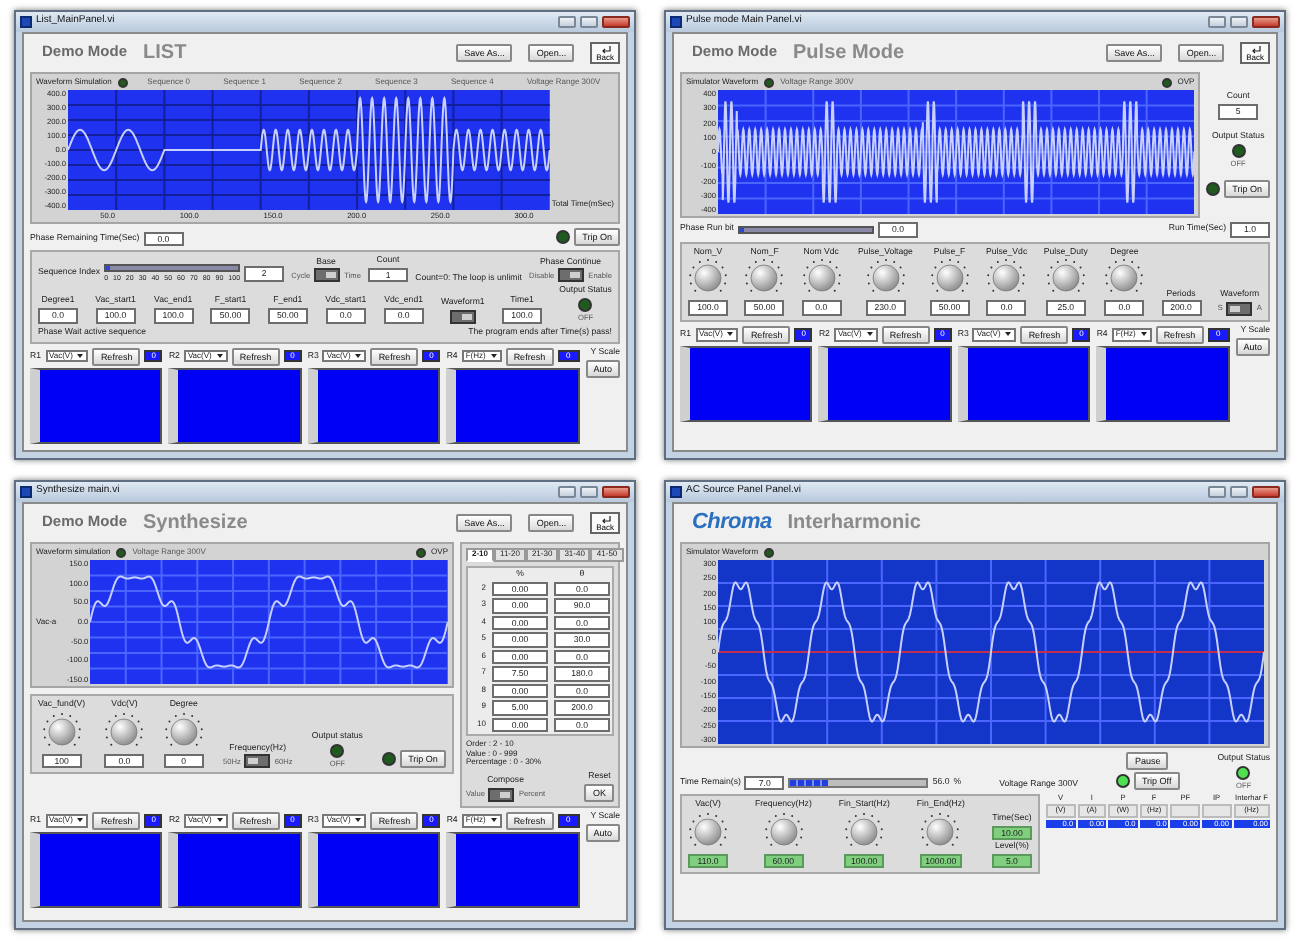 The image size is (1300, 942). I want to click on mode-heading: LIST, so click(165, 53).